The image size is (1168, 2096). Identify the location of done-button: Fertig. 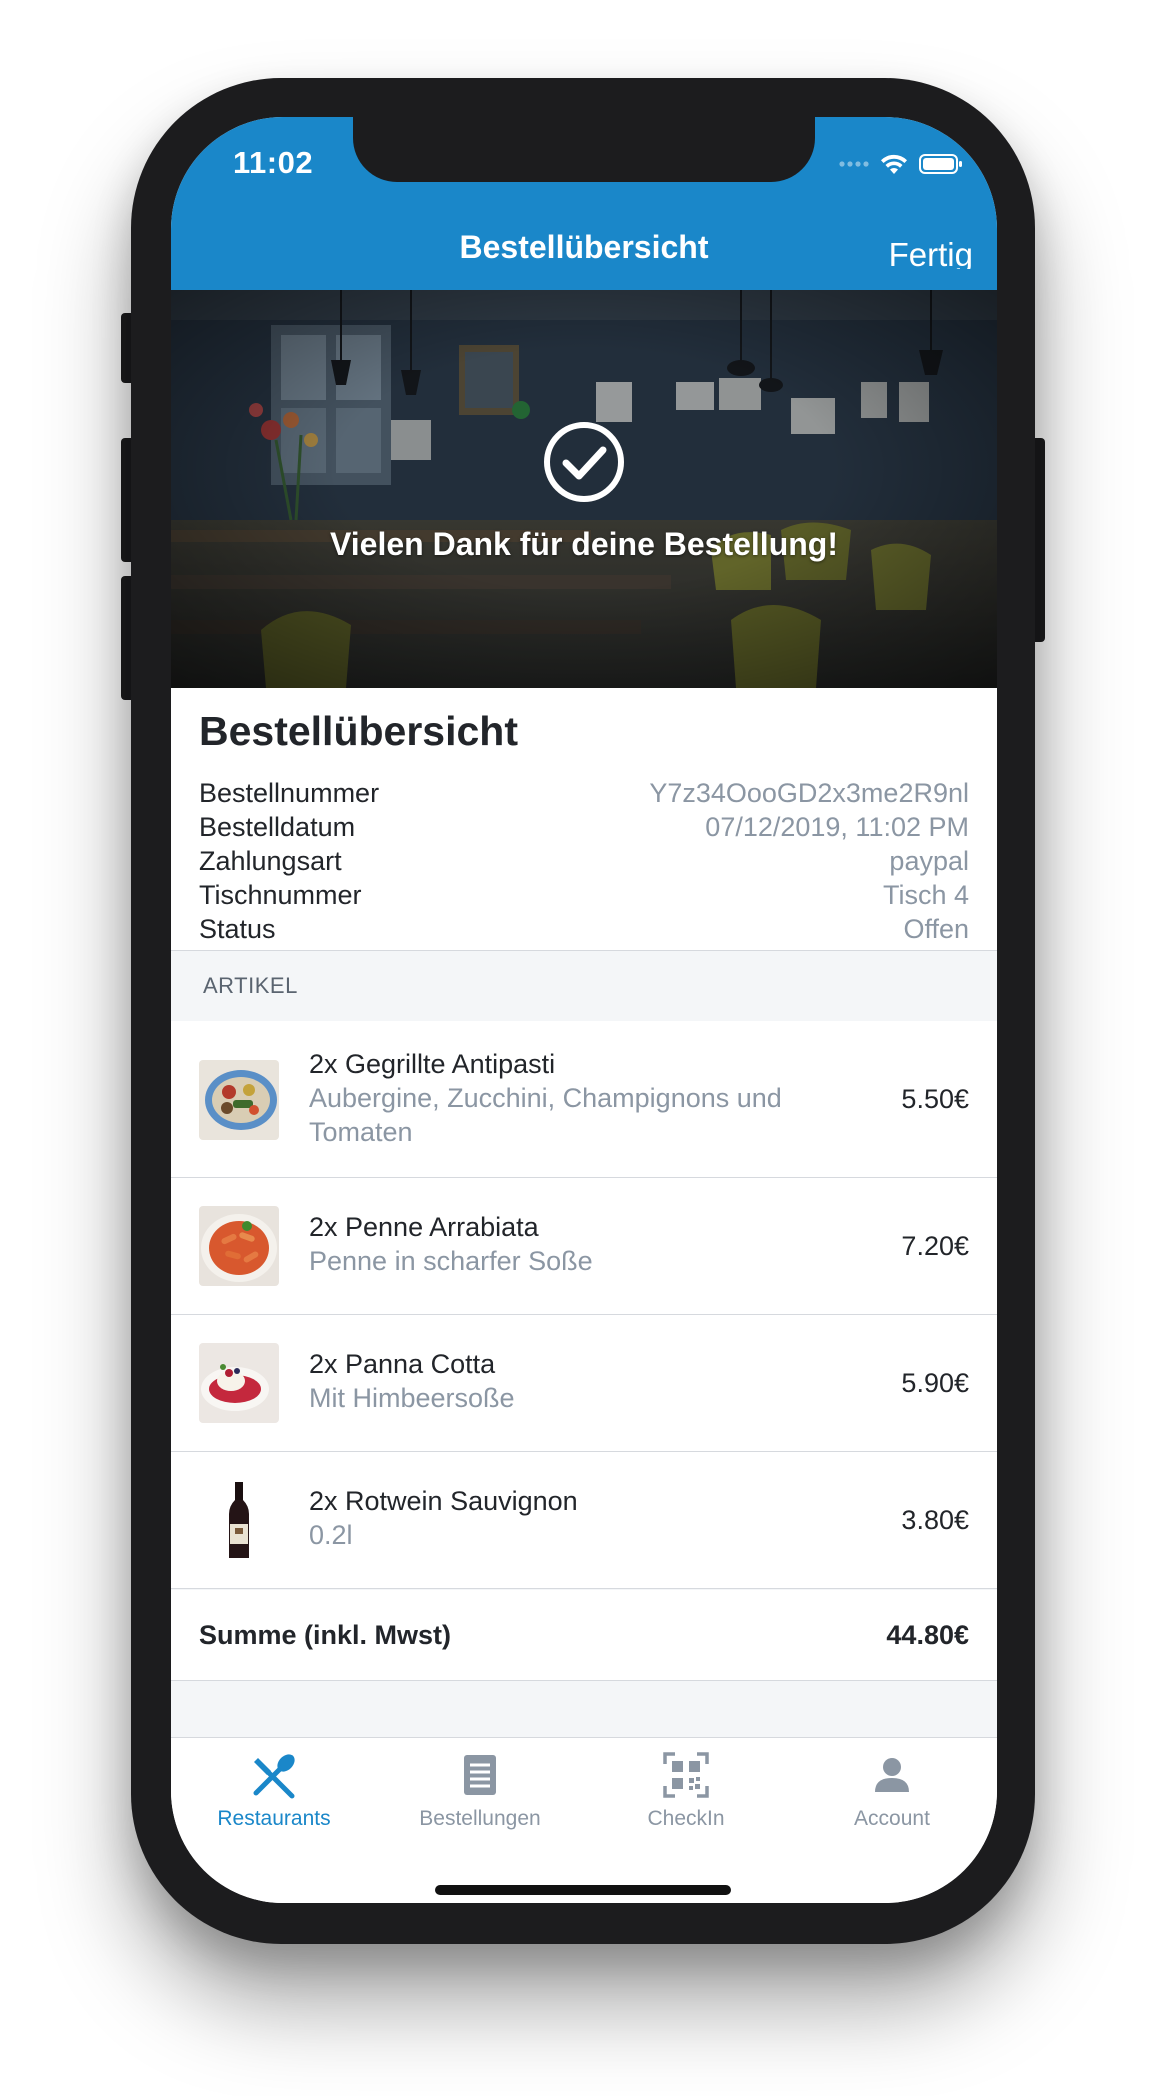
(931, 252).